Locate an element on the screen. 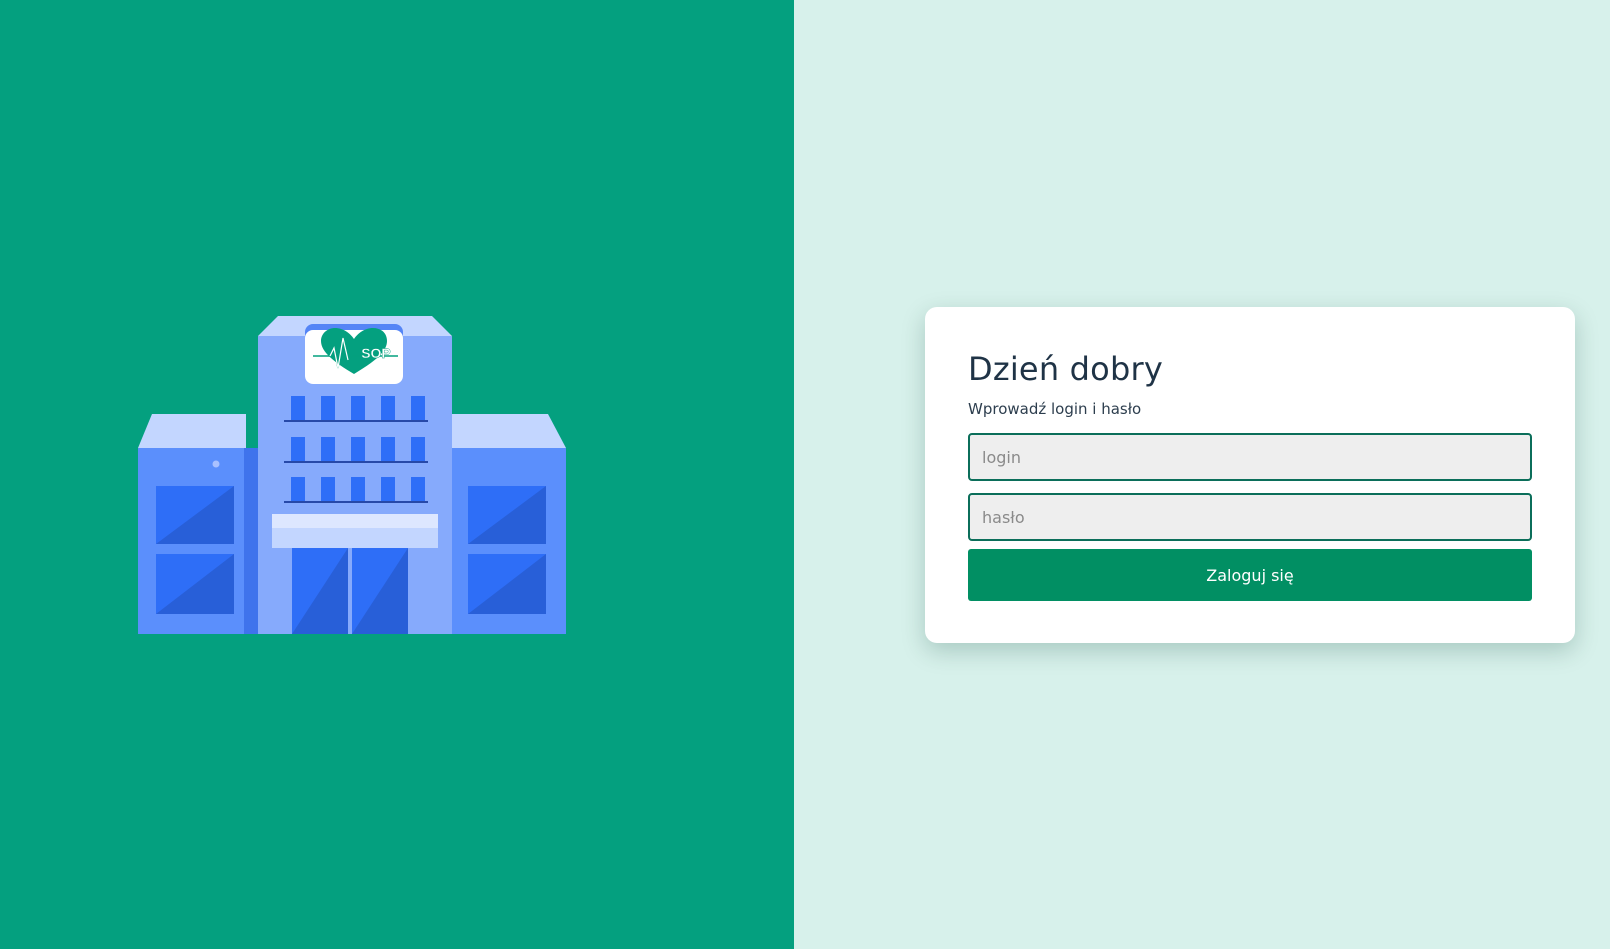  login-input is located at coordinates (1250, 457).